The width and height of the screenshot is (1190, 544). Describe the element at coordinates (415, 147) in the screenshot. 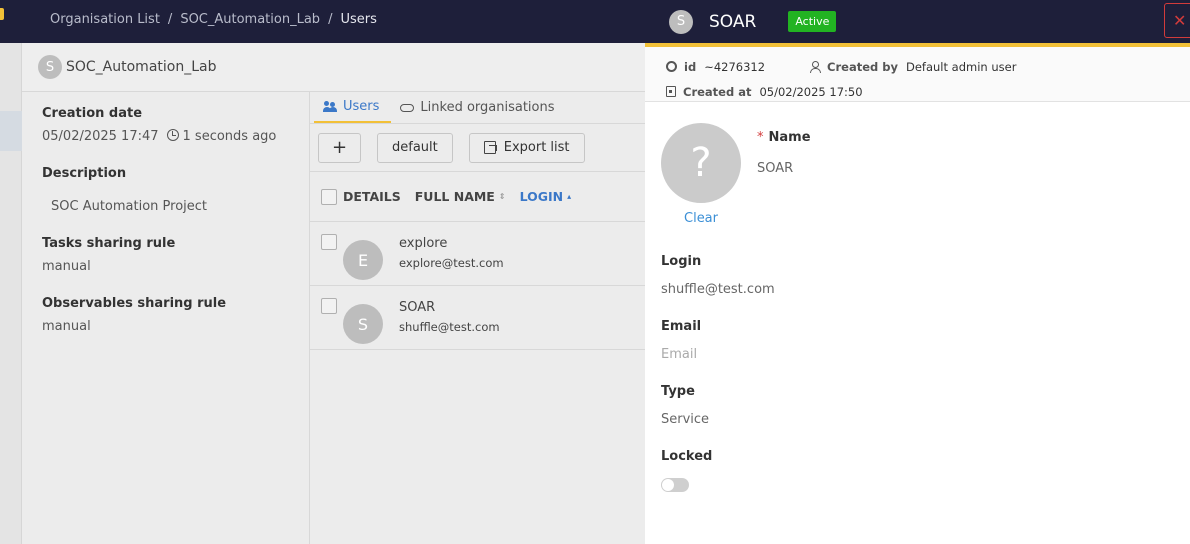

I see `profile-filter-button: default` at that location.